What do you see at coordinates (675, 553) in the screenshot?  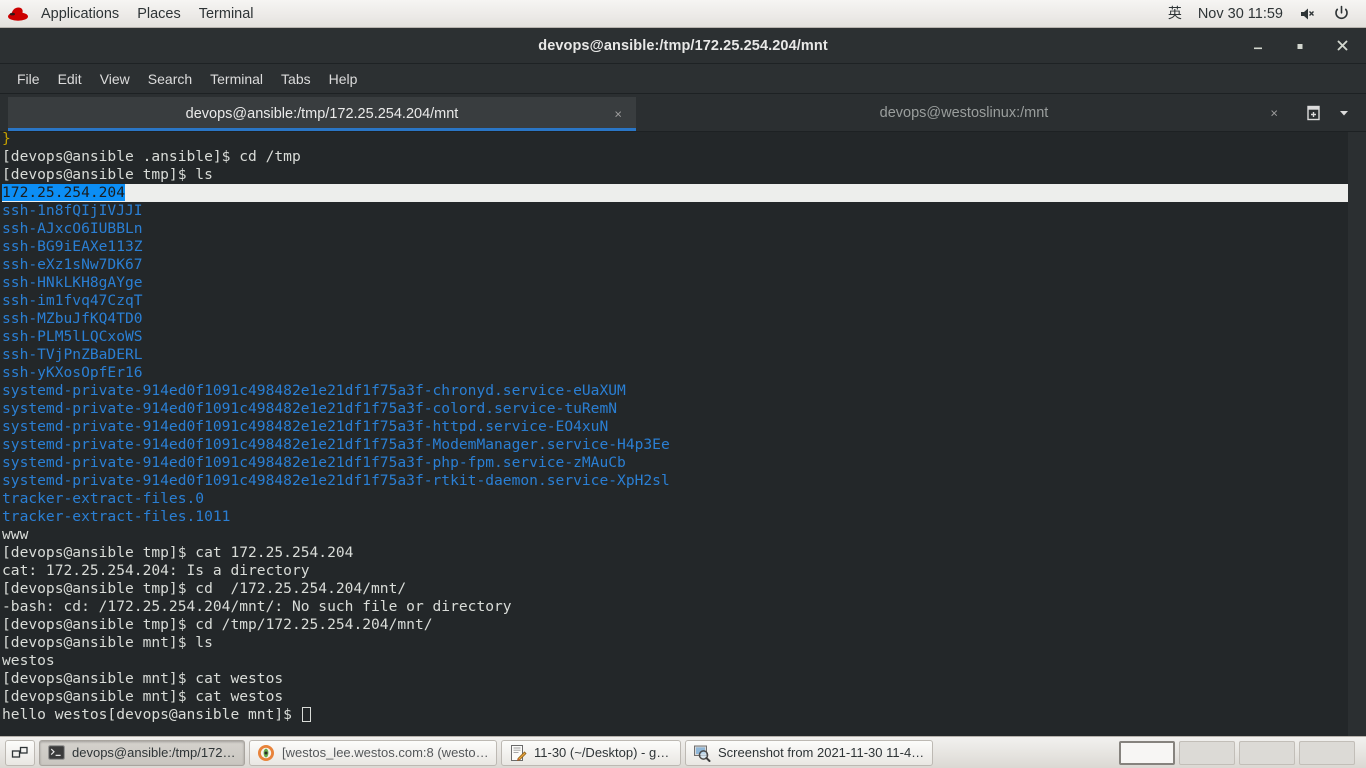 I see `terminal-line: [devops@ansible tmp]$ cat 172.25.254.204` at bounding box center [675, 553].